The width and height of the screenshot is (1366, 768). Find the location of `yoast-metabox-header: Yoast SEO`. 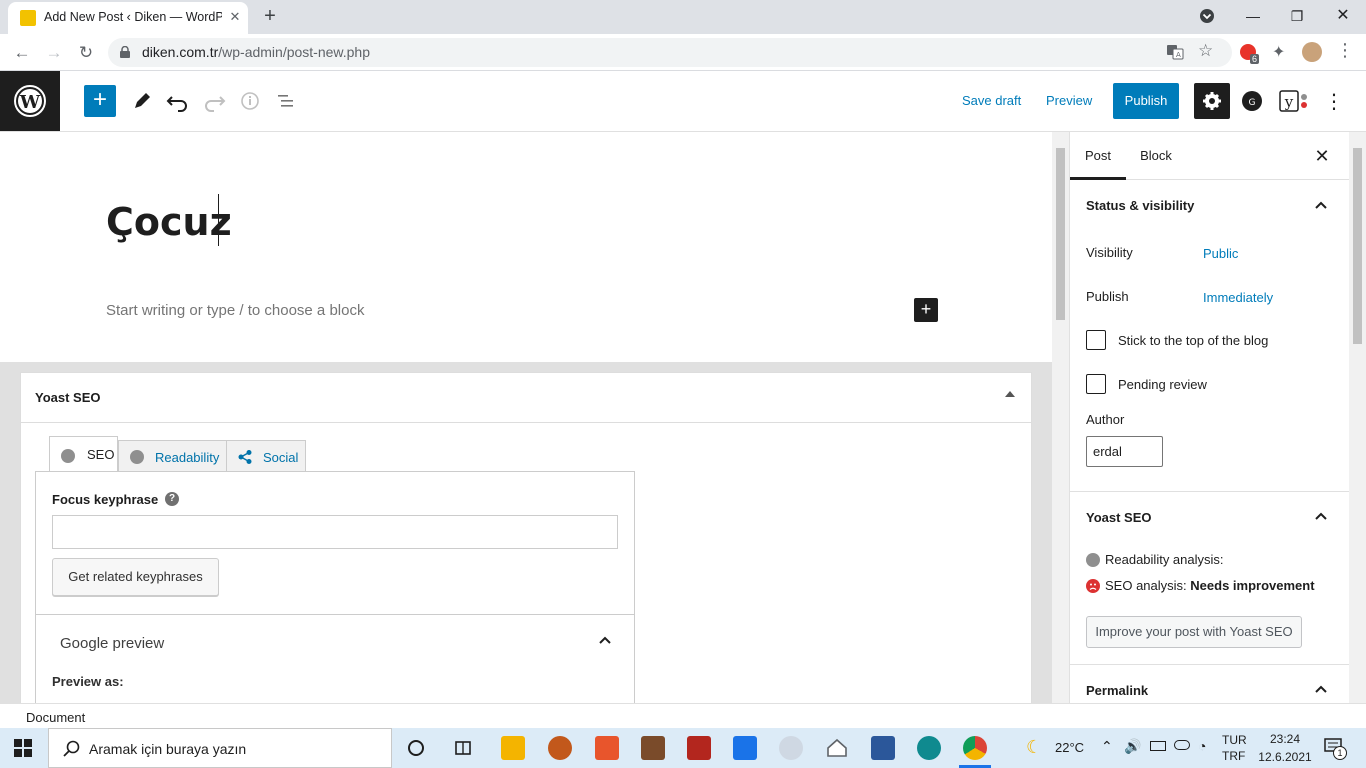

yoast-metabox-header: Yoast SEO is located at coordinates (526, 398).